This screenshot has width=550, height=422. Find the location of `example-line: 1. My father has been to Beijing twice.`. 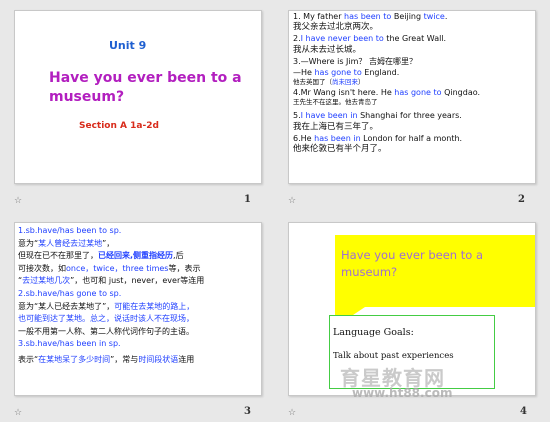

example-line: 1. My father has been to Beijing twice. is located at coordinates (370, 16).